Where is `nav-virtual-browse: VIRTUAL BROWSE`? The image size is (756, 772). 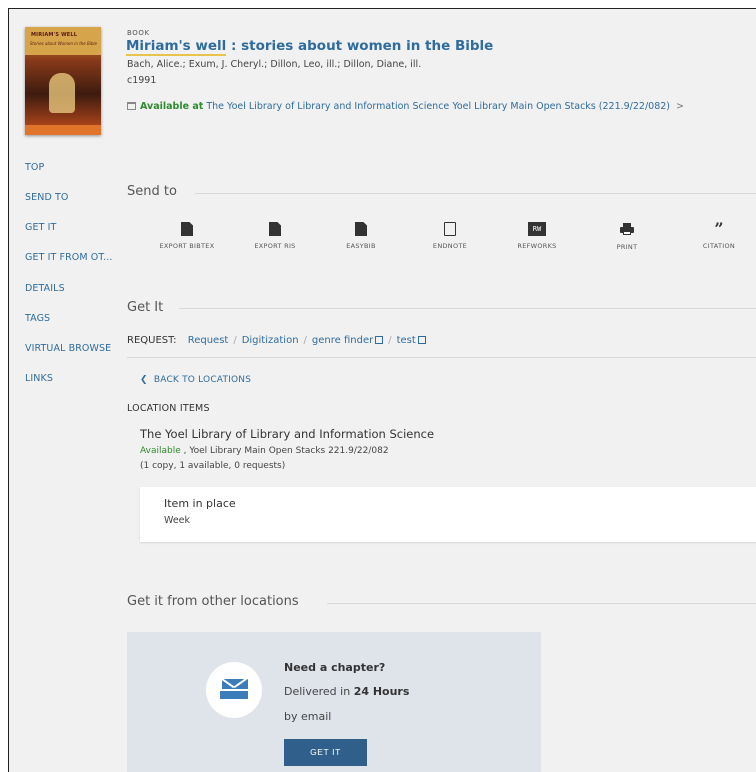
nav-virtual-browse: VIRTUAL BROWSE is located at coordinates (68, 348).